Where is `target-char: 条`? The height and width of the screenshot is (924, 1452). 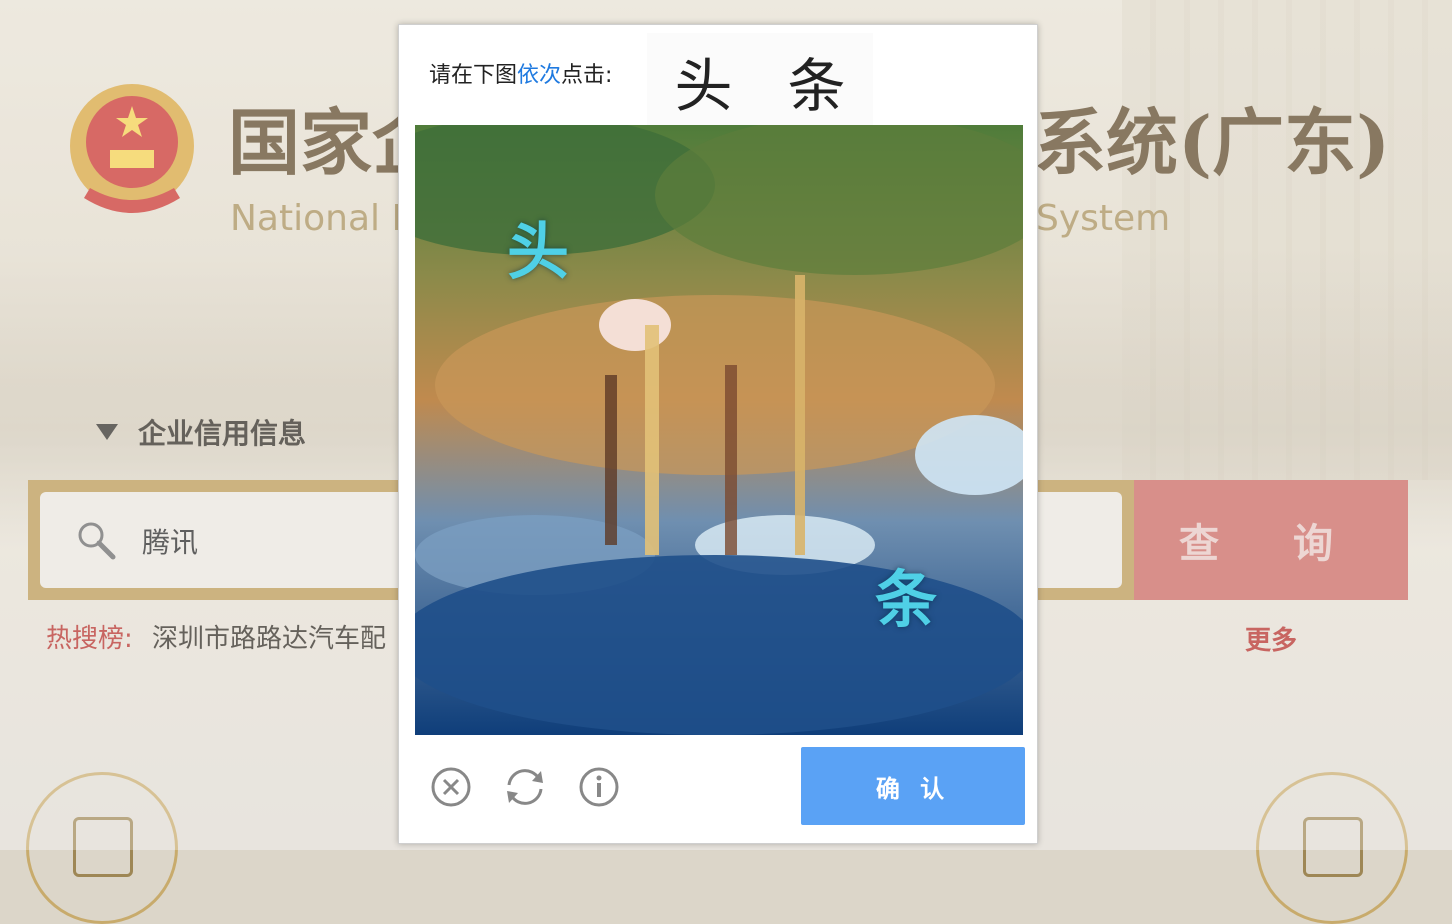 target-char: 条 is located at coordinates (816, 86).